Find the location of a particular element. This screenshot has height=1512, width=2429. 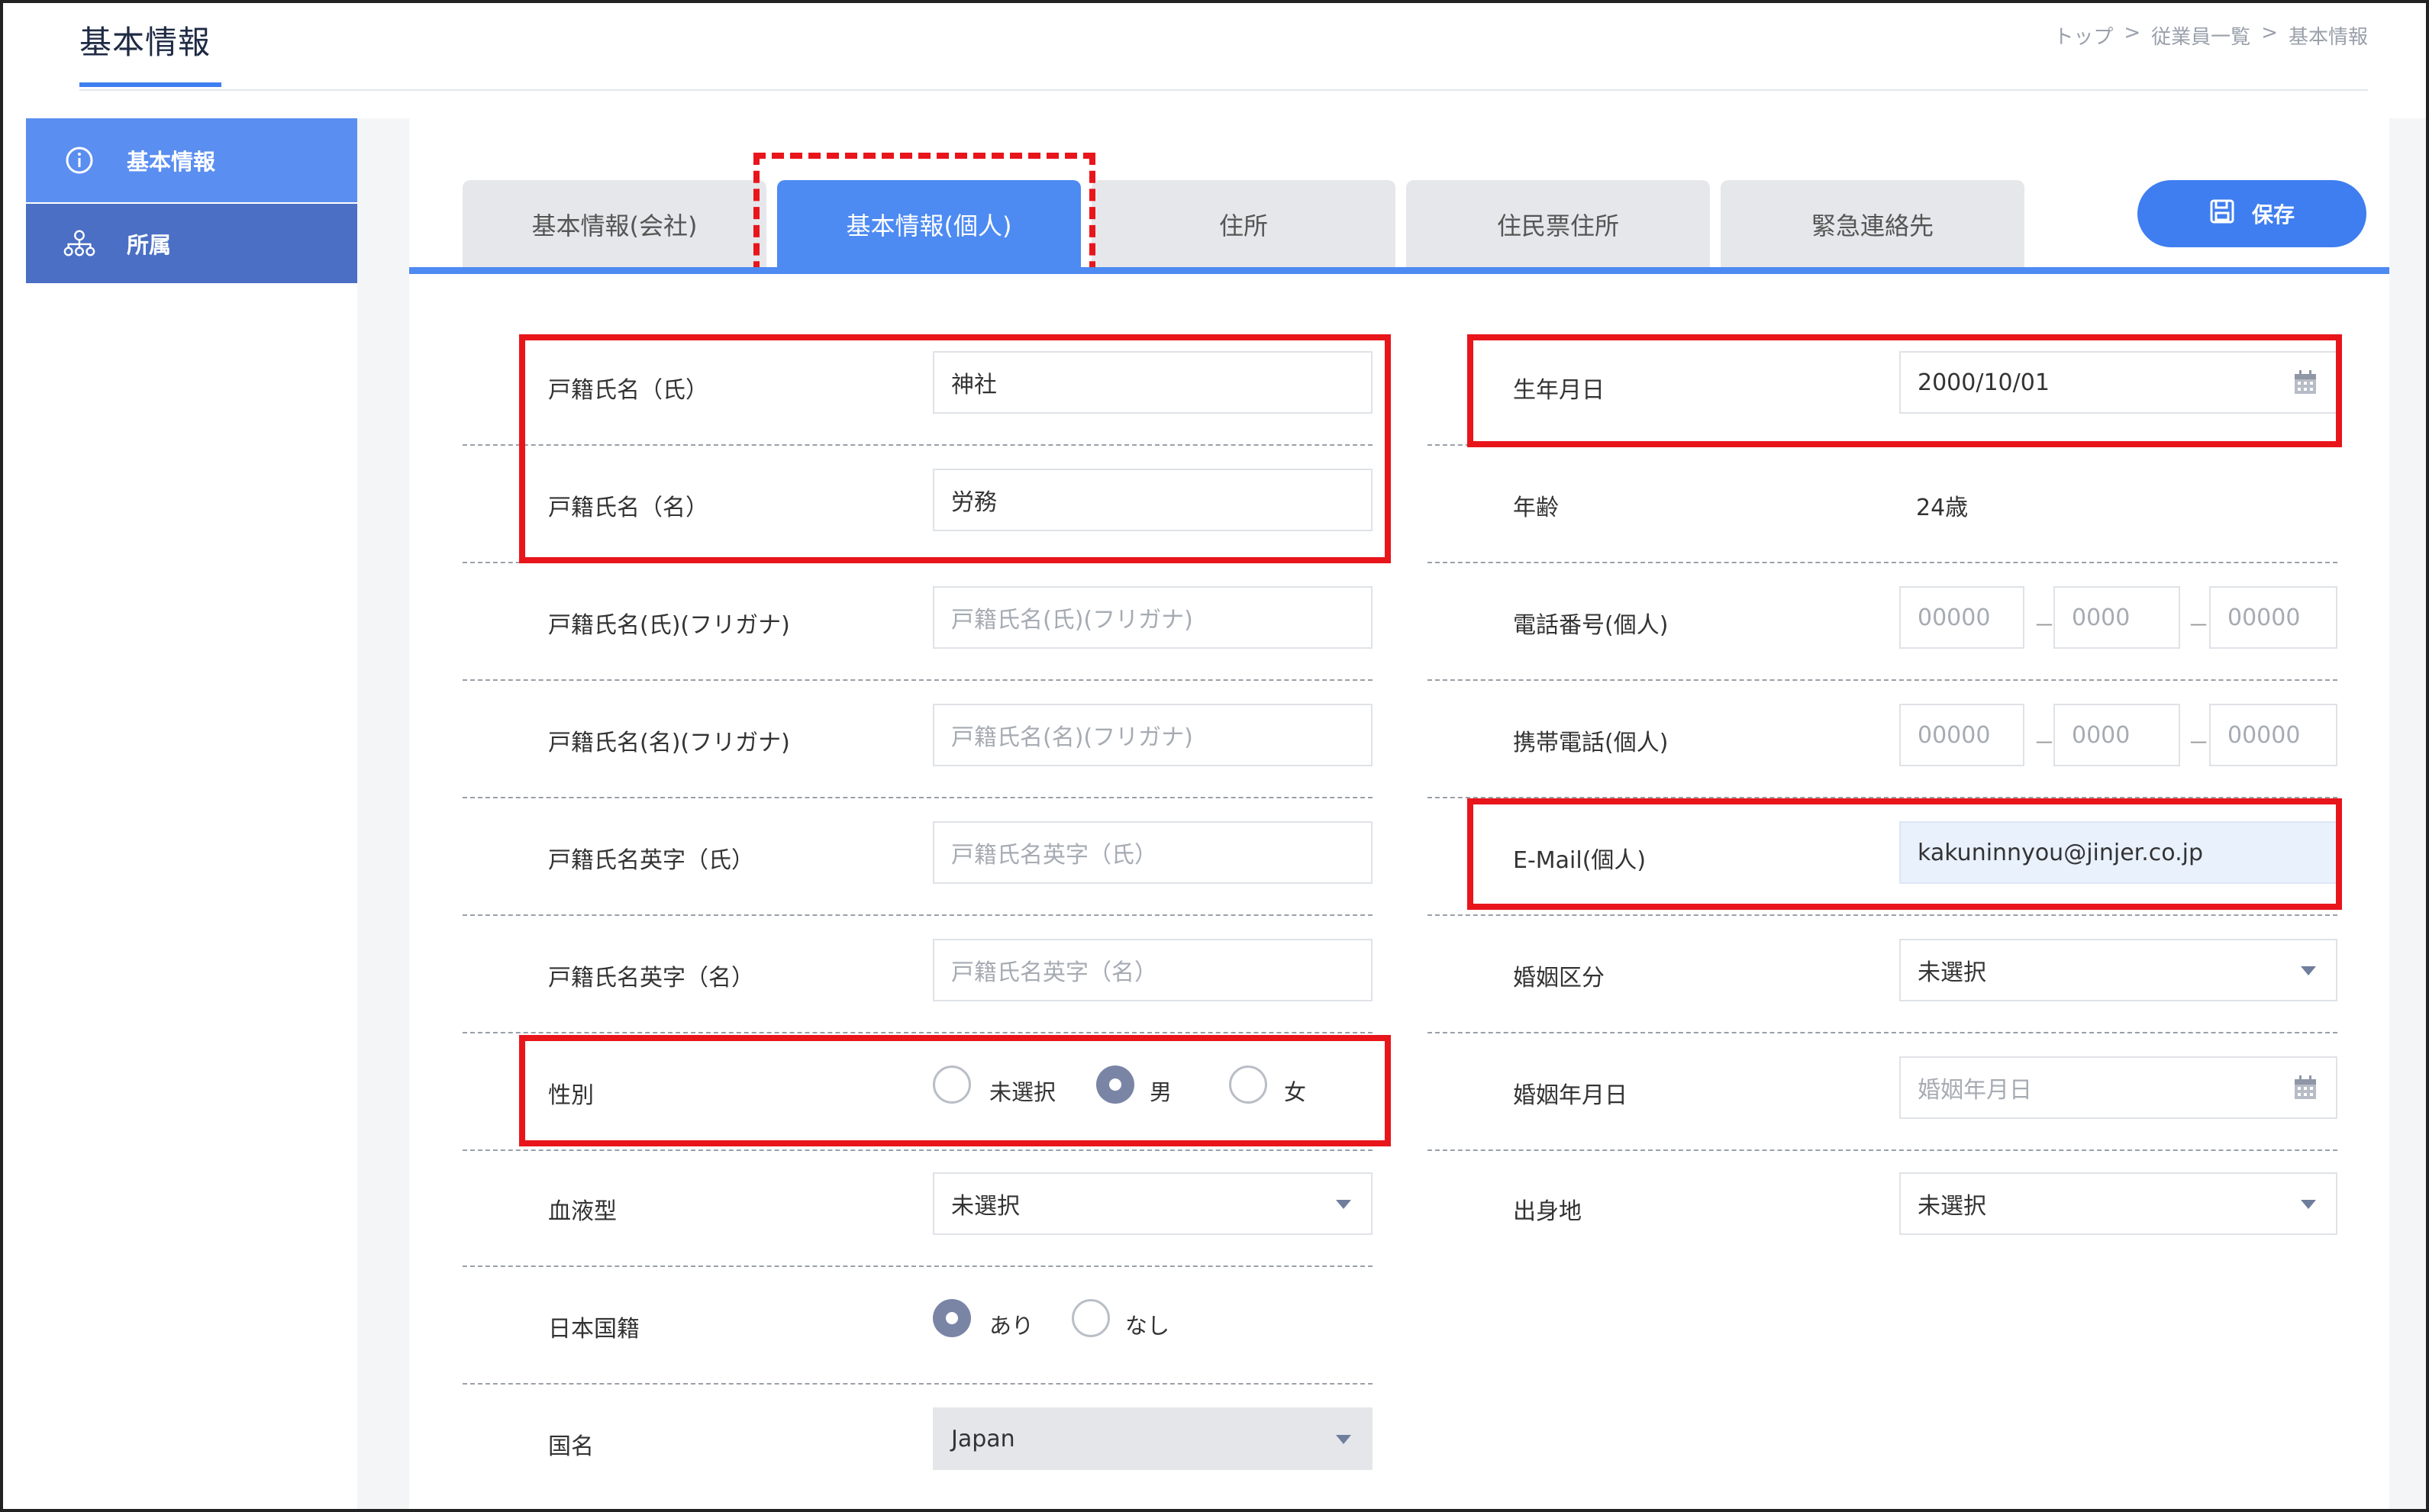

phone-part2-input: 0000 is located at coordinates (2116, 617).